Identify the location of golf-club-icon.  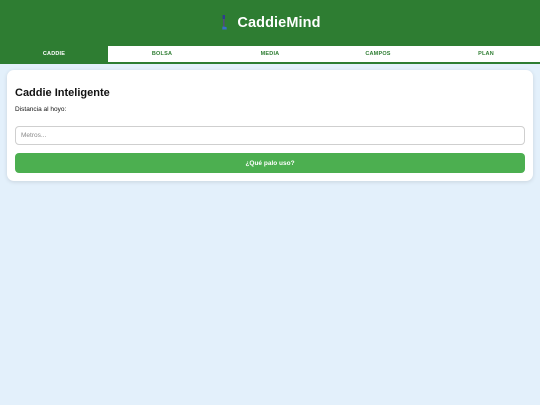
(225, 22).